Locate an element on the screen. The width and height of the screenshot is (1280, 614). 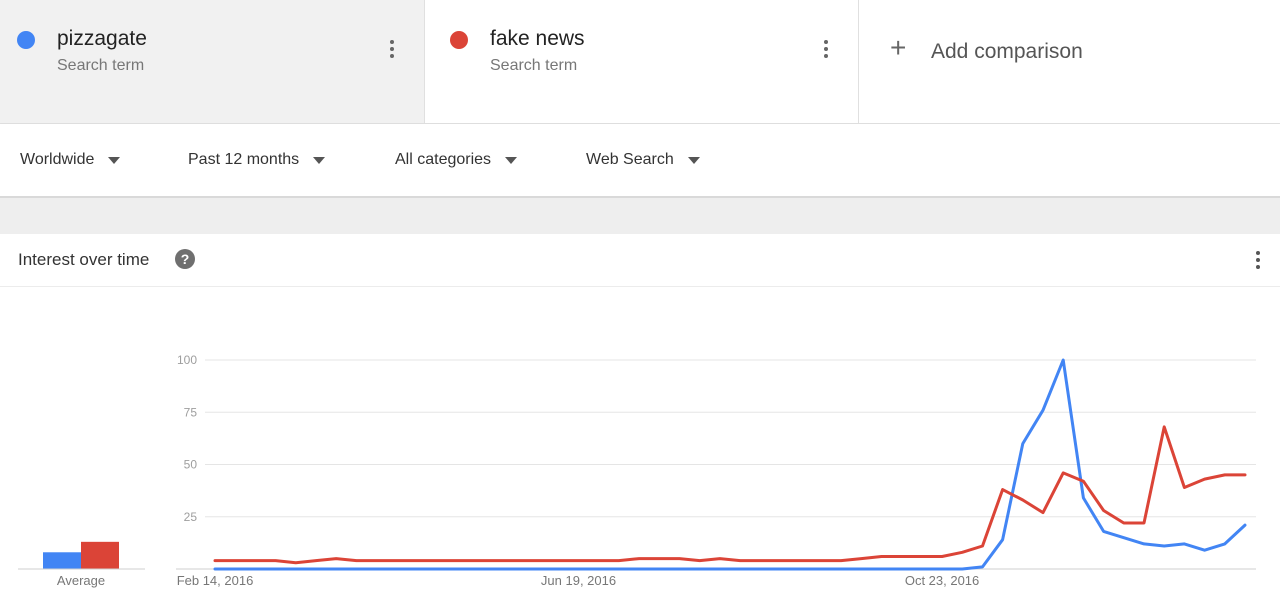
time-range-dropdown-label: Past 12 months is located at coordinates (244, 159).